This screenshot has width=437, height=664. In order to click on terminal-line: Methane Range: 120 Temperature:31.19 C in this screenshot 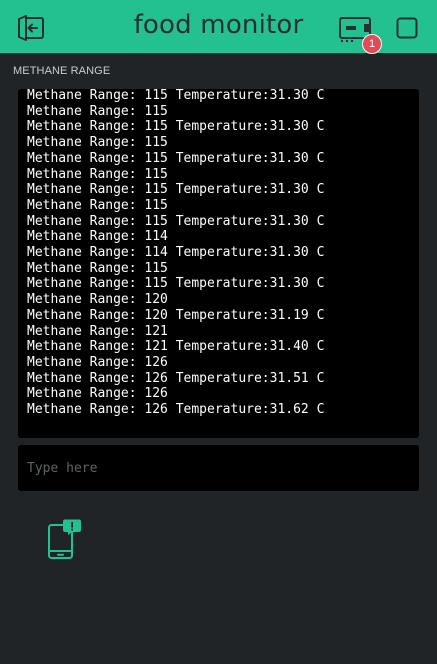, I will do `click(176, 315)`.